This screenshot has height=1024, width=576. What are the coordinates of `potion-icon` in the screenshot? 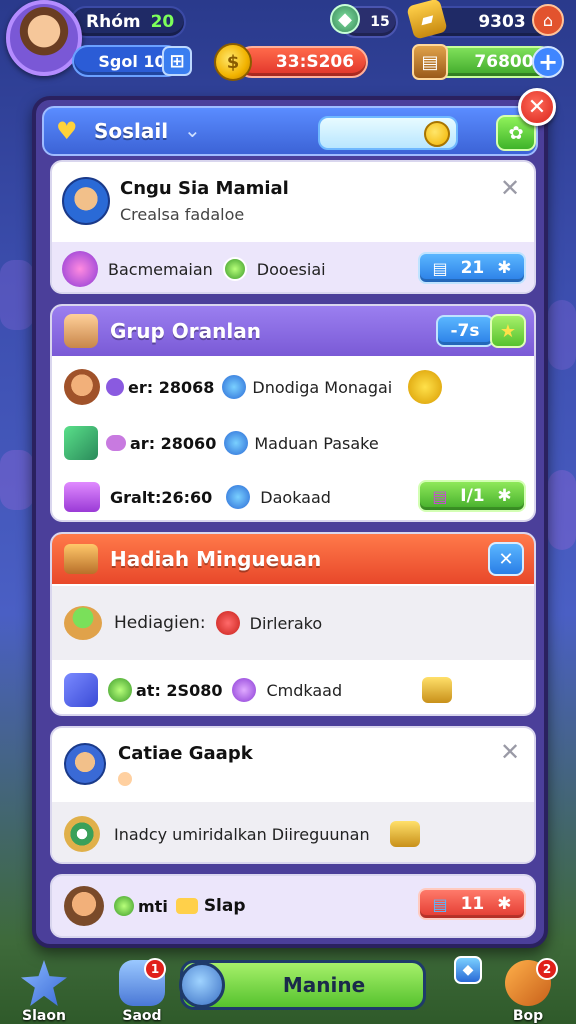 It's located at (80, 269).